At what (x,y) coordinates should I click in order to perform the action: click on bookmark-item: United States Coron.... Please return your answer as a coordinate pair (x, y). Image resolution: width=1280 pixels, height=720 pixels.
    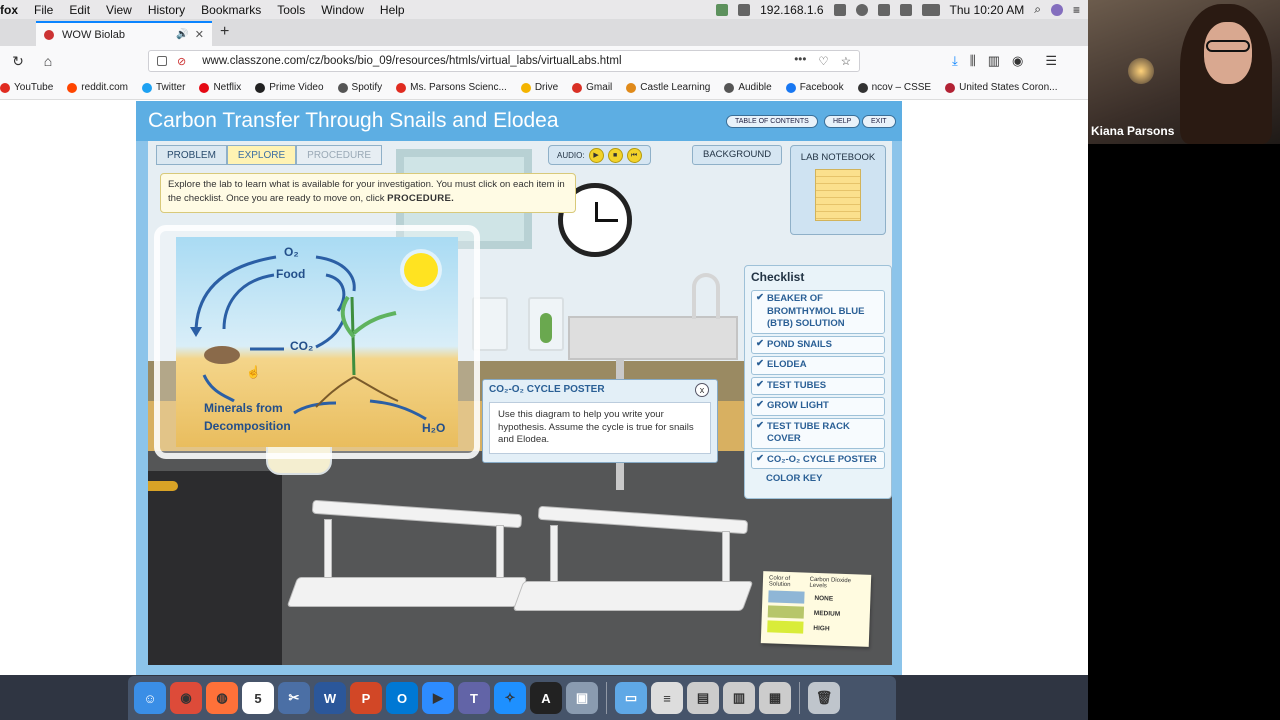
    Looking at the image, I should click on (1001, 87).